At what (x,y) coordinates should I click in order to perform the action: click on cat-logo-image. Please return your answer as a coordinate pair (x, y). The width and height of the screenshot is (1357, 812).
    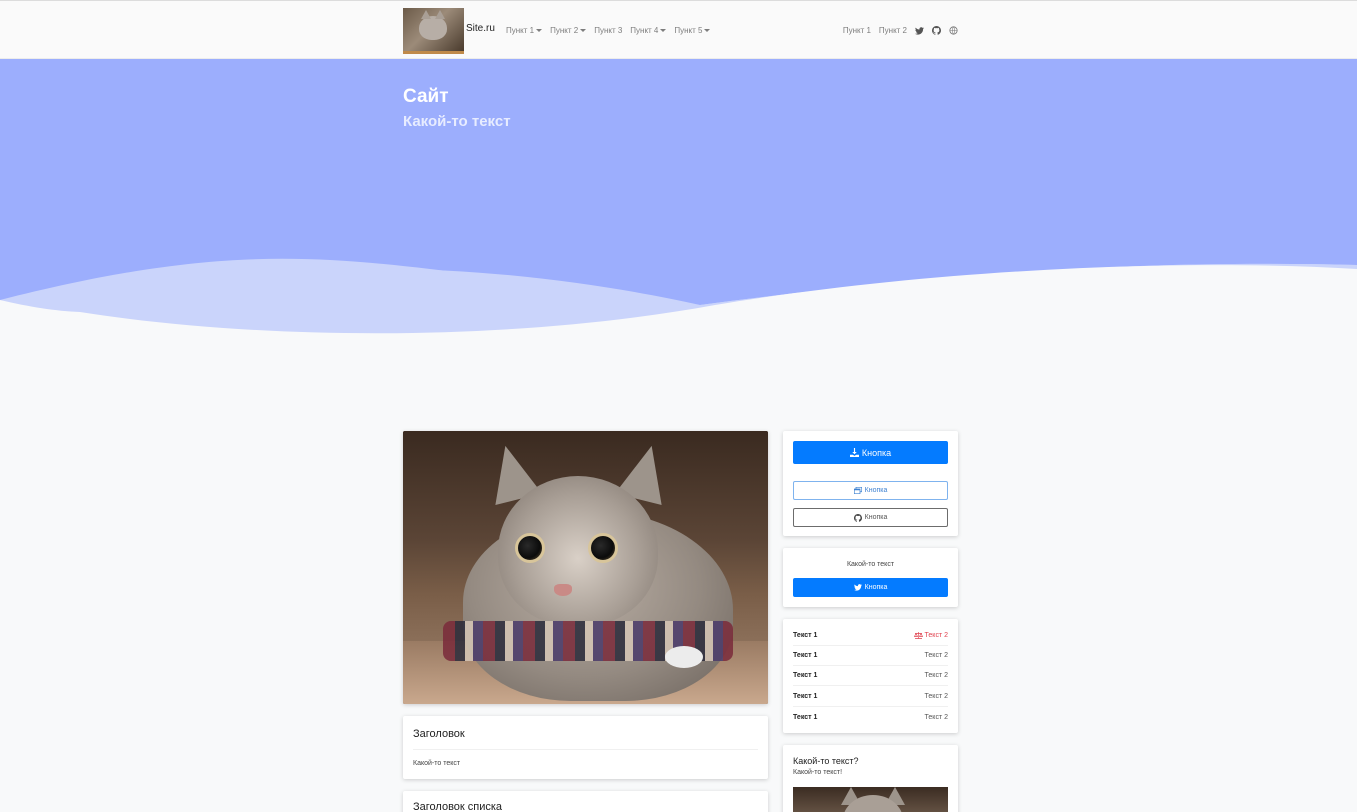
    Looking at the image, I should click on (433, 25).